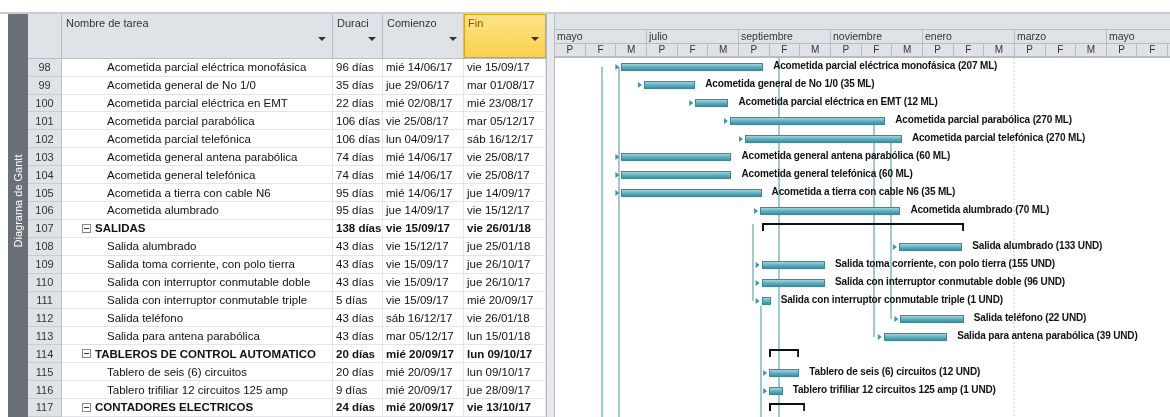 The height and width of the screenshot is (417, 1170). Describe the element at coordinates (1030, 317) in the screenshot. I see `bar-label: Salida teléfono (22 UND)` at that location.